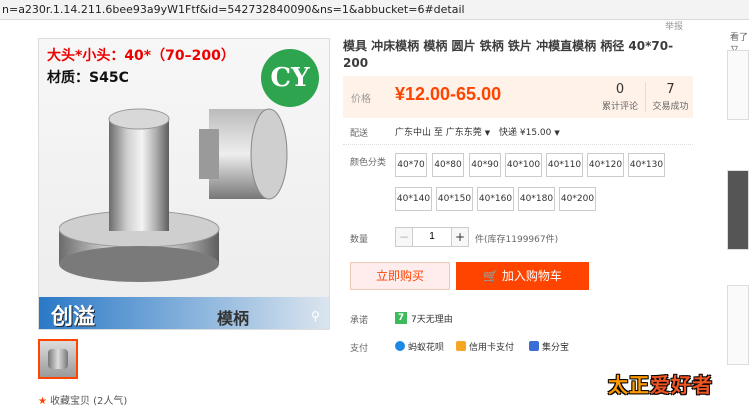 Image resolution: width=749 pixels, height=408 pixels. Describe the element at coordinates (359, 134) in the screenshot. I see `shipping-label: 配送` at that location.